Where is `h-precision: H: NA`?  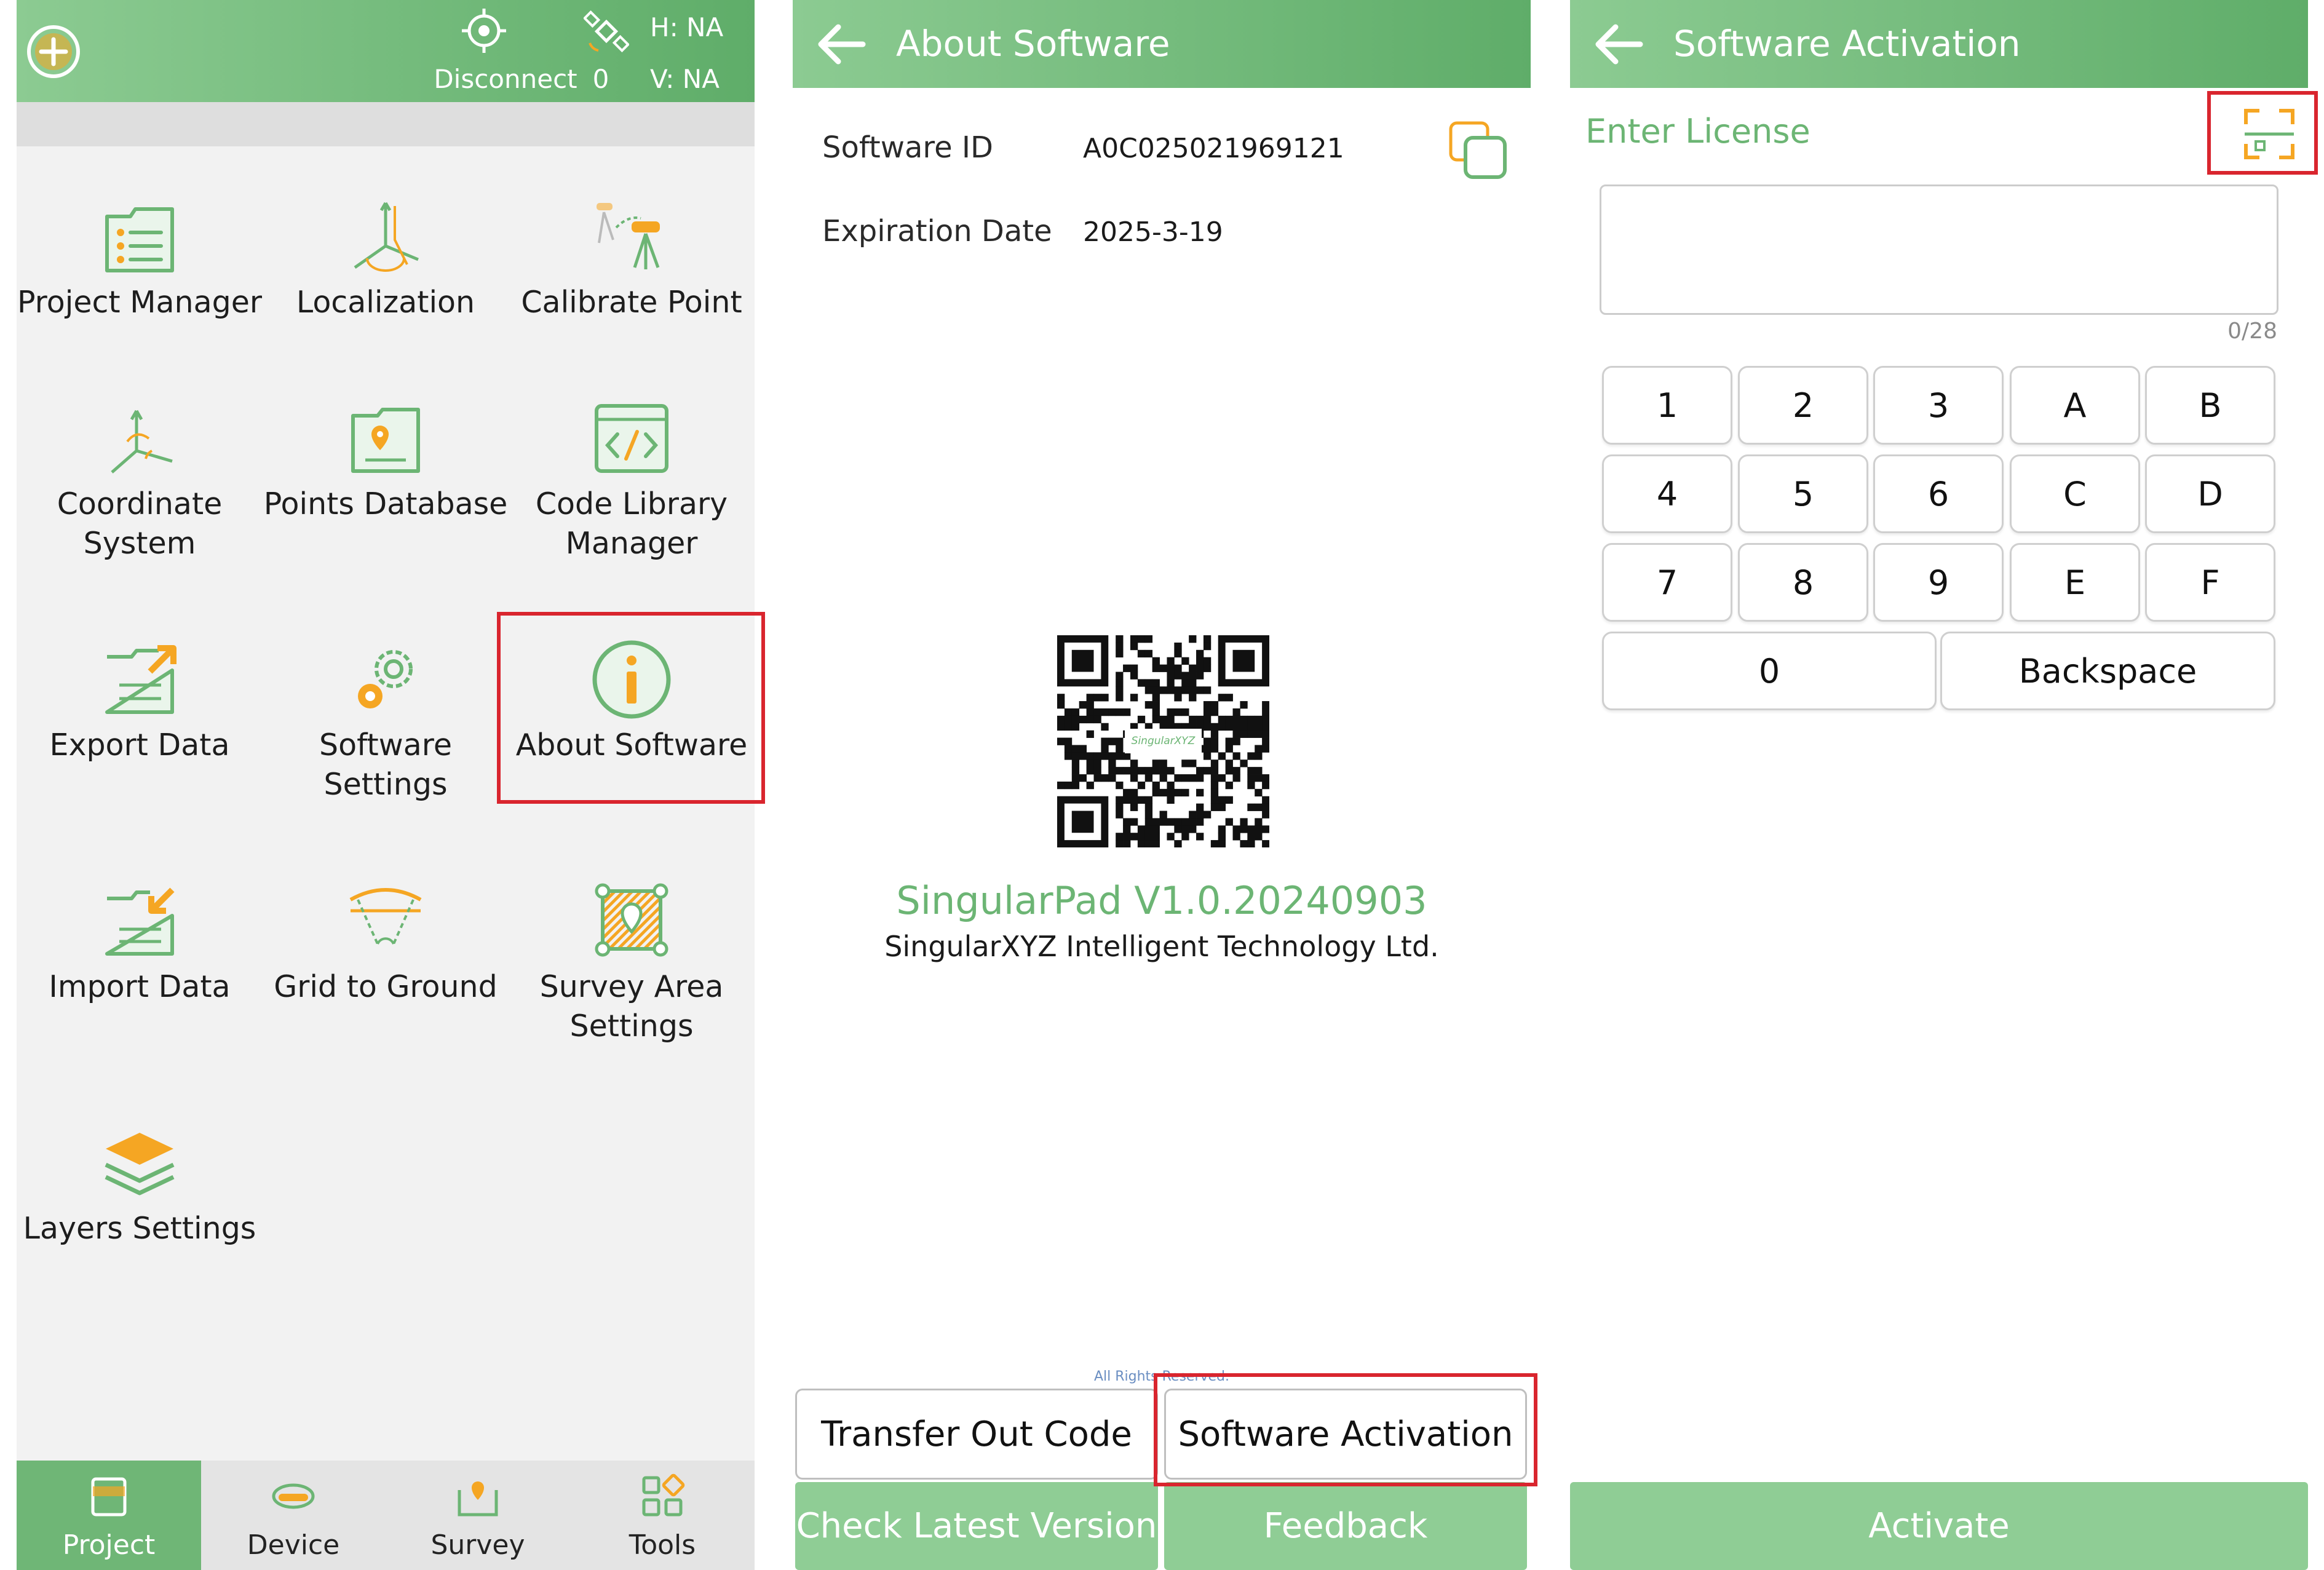
h-precision: H: NA is located at coordinates (687, 27).